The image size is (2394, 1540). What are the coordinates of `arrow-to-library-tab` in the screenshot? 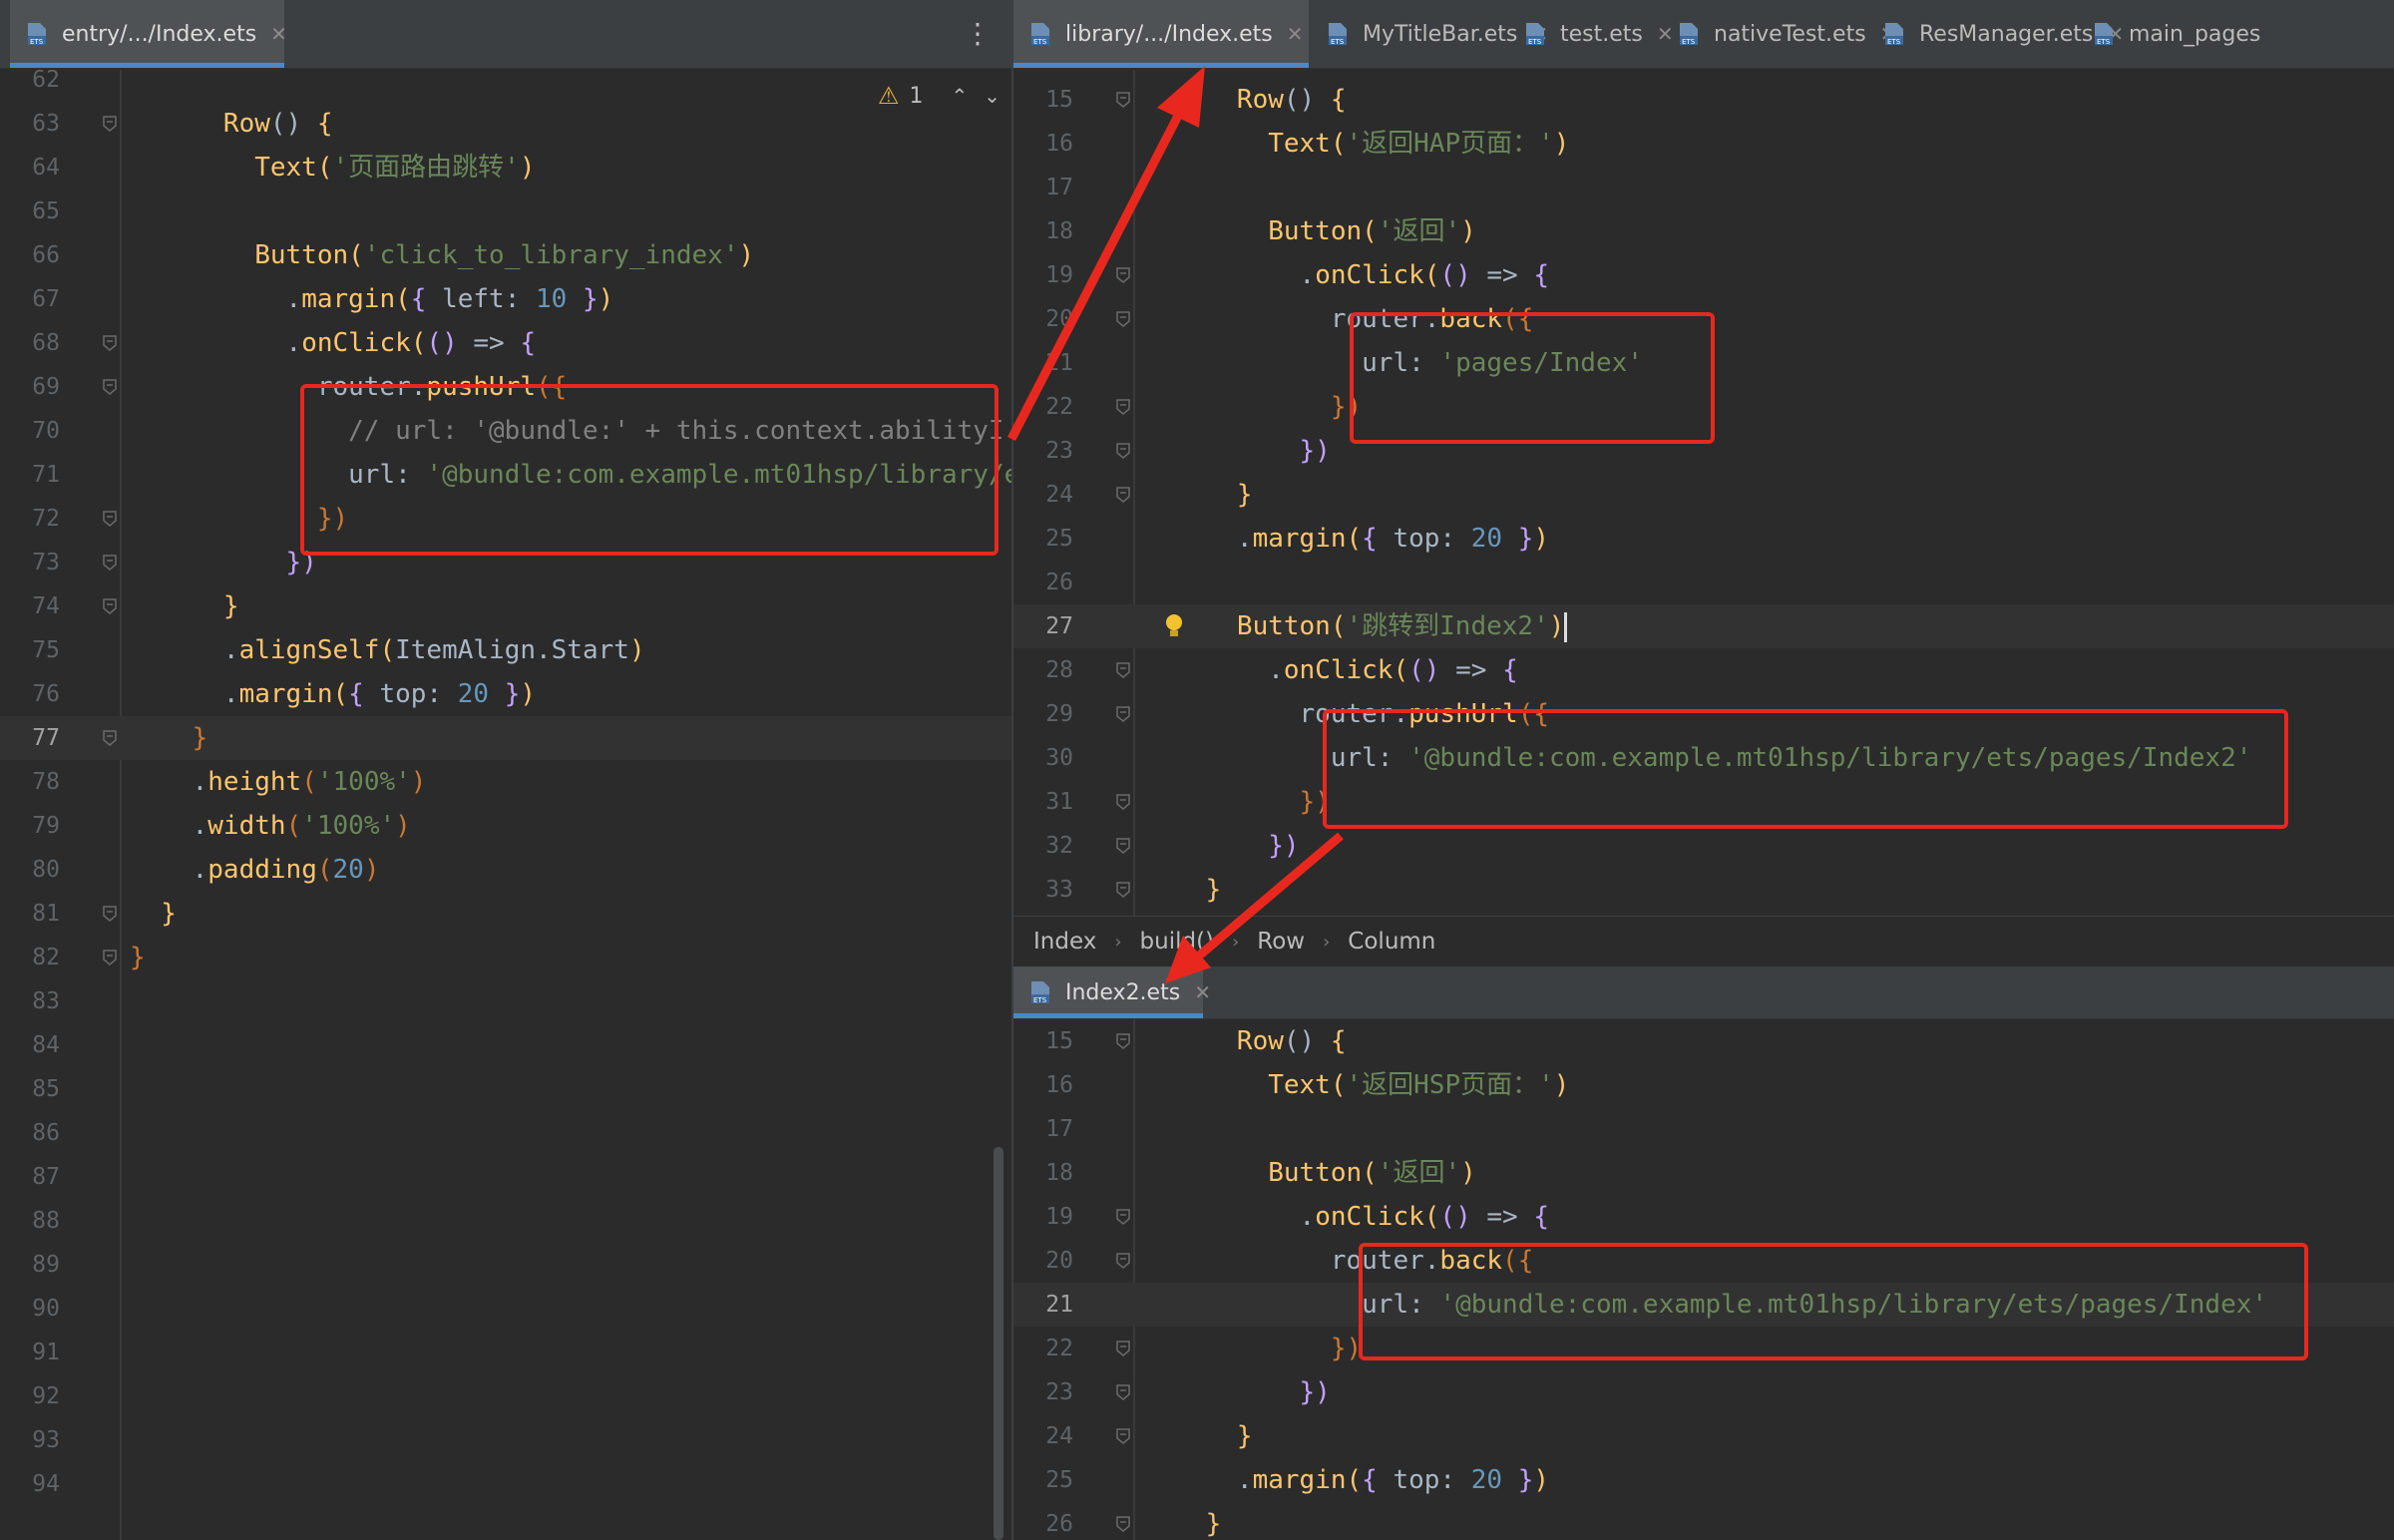 It's located at (1105, 254).